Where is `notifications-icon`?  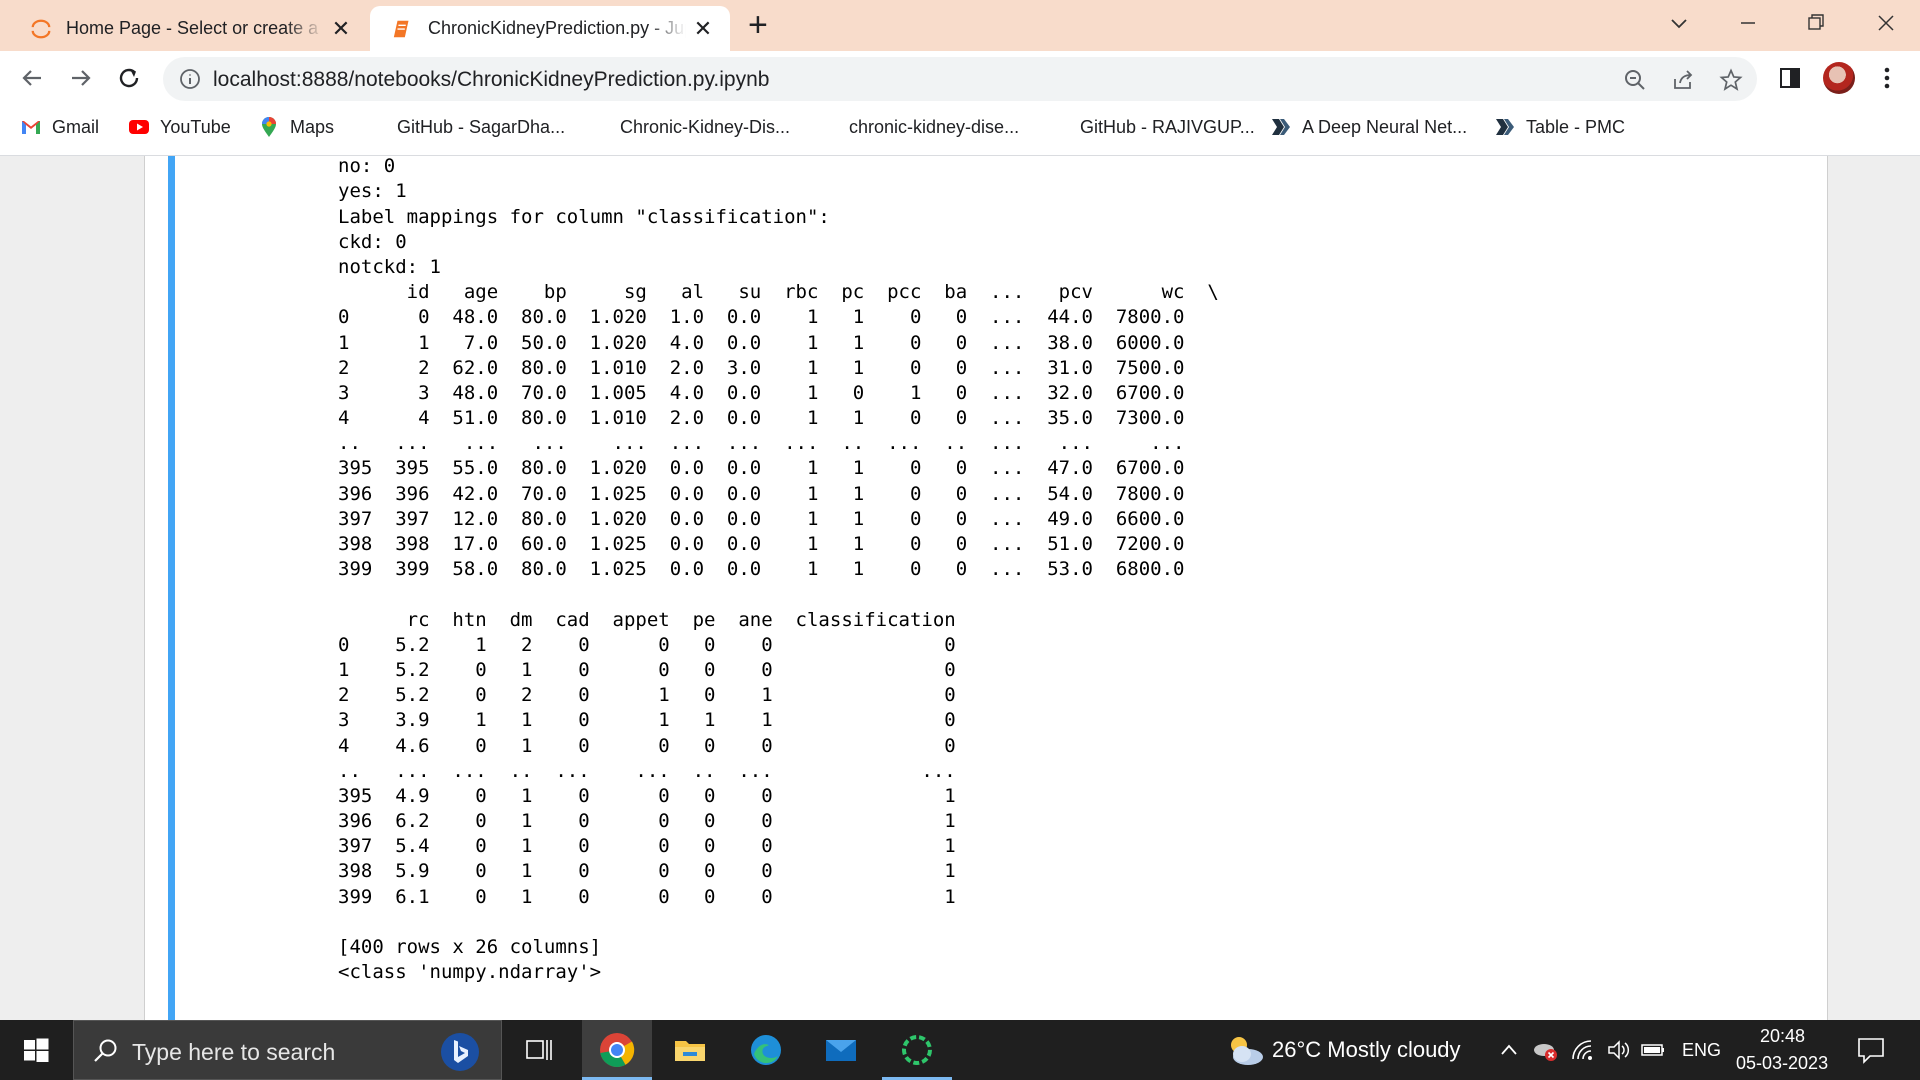
notifications-icon is located at coordinates (1871, 1050).